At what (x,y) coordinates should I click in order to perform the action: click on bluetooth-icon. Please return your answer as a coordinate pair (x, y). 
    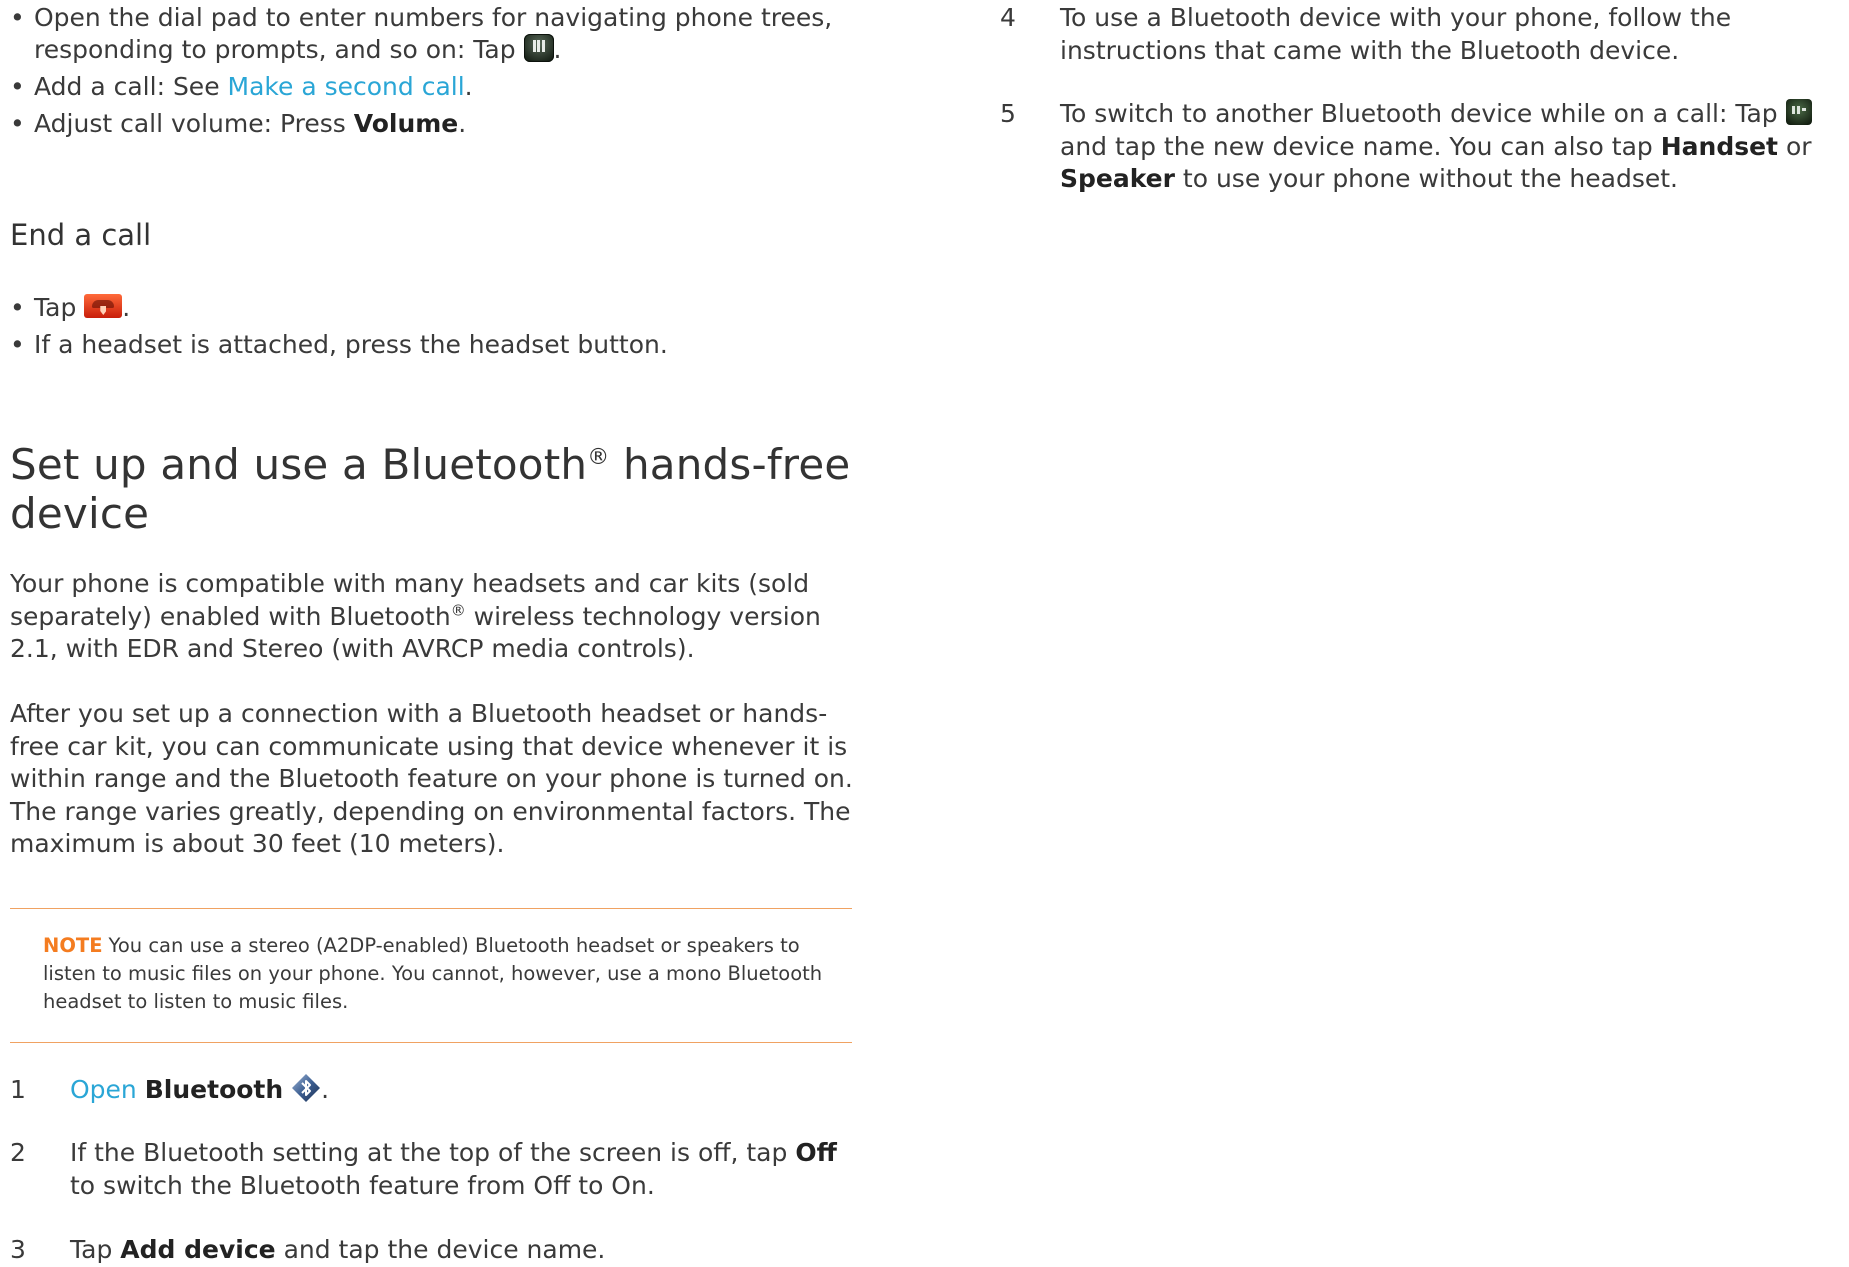
    Looking at the image, I should click on (306, 1088).